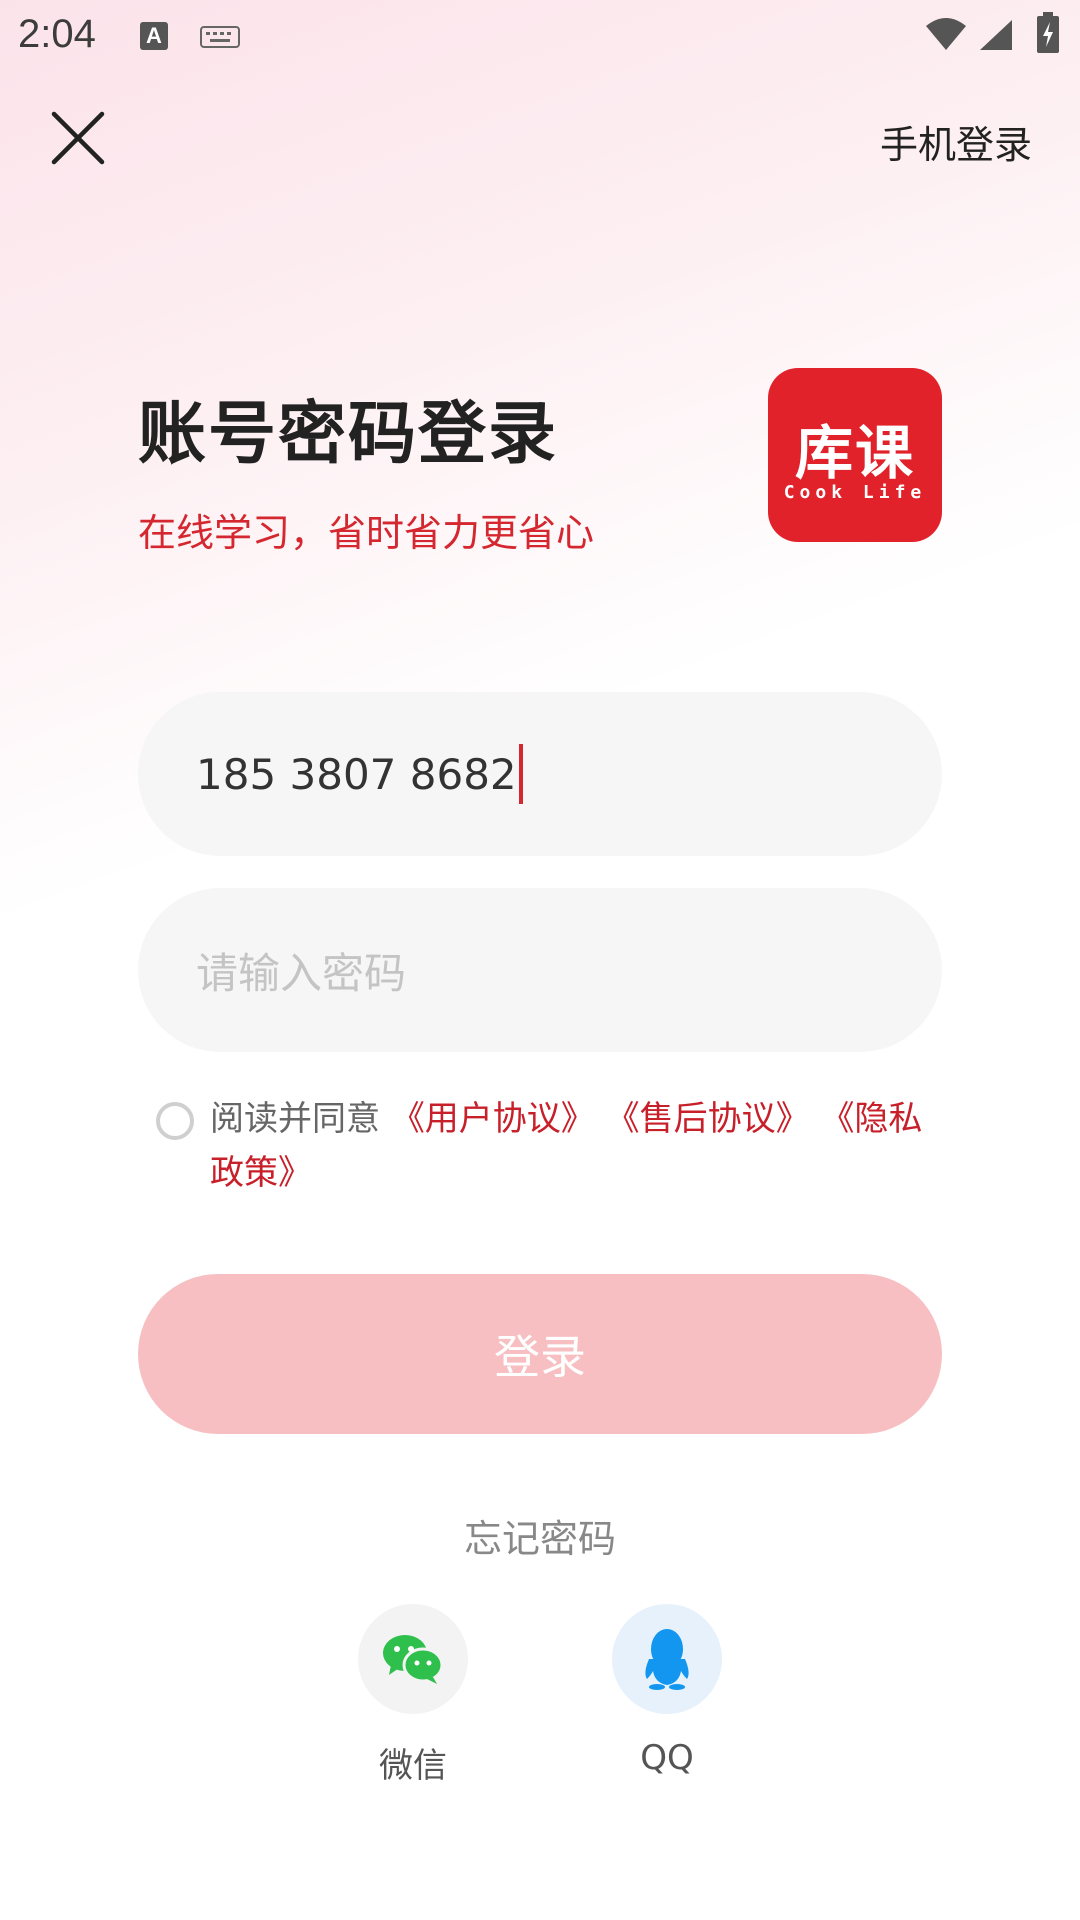  I want to click on agreement-prefix: 阅读并同意, so click(295, 1119).